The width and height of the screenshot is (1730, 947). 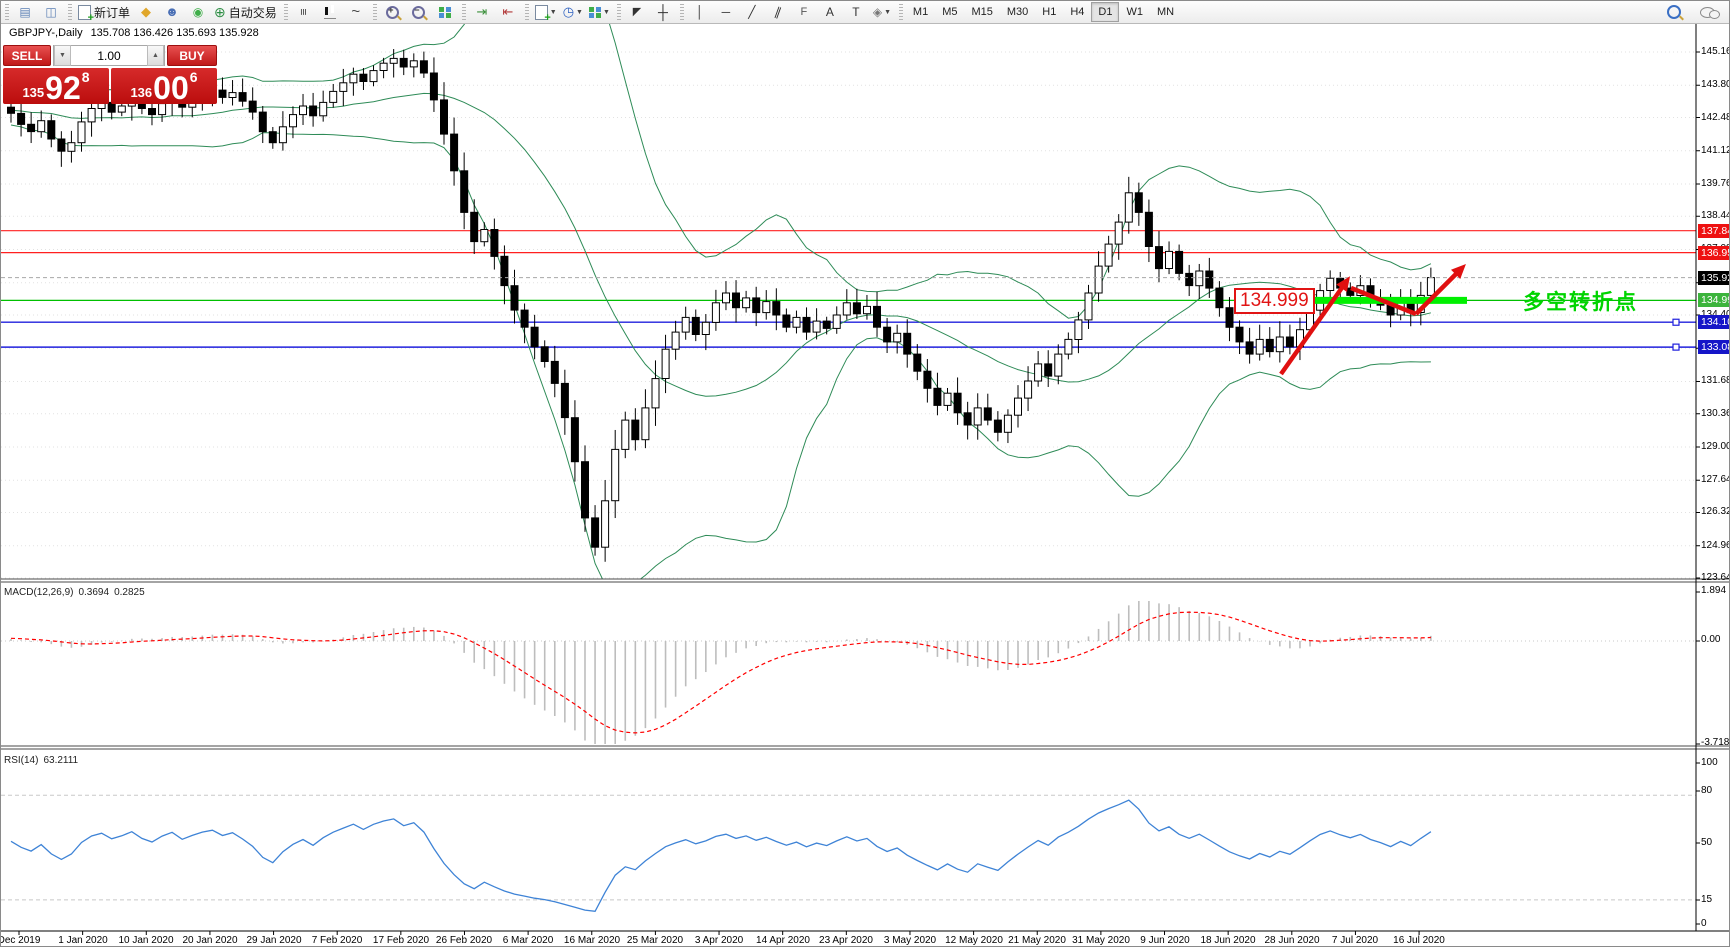 I want to click on timeframe-H4: H4, so click(x=1077, y=12).